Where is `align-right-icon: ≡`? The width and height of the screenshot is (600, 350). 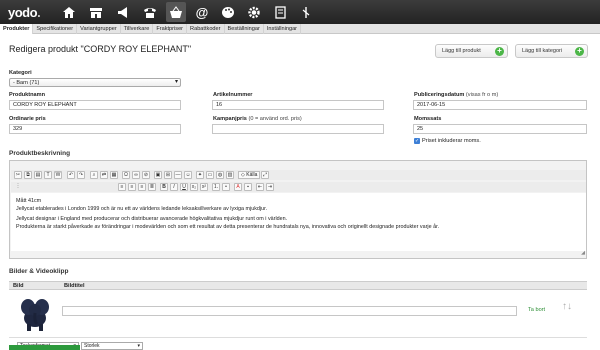 align-right-icon: ≡ is located at coordinates (142, 187).